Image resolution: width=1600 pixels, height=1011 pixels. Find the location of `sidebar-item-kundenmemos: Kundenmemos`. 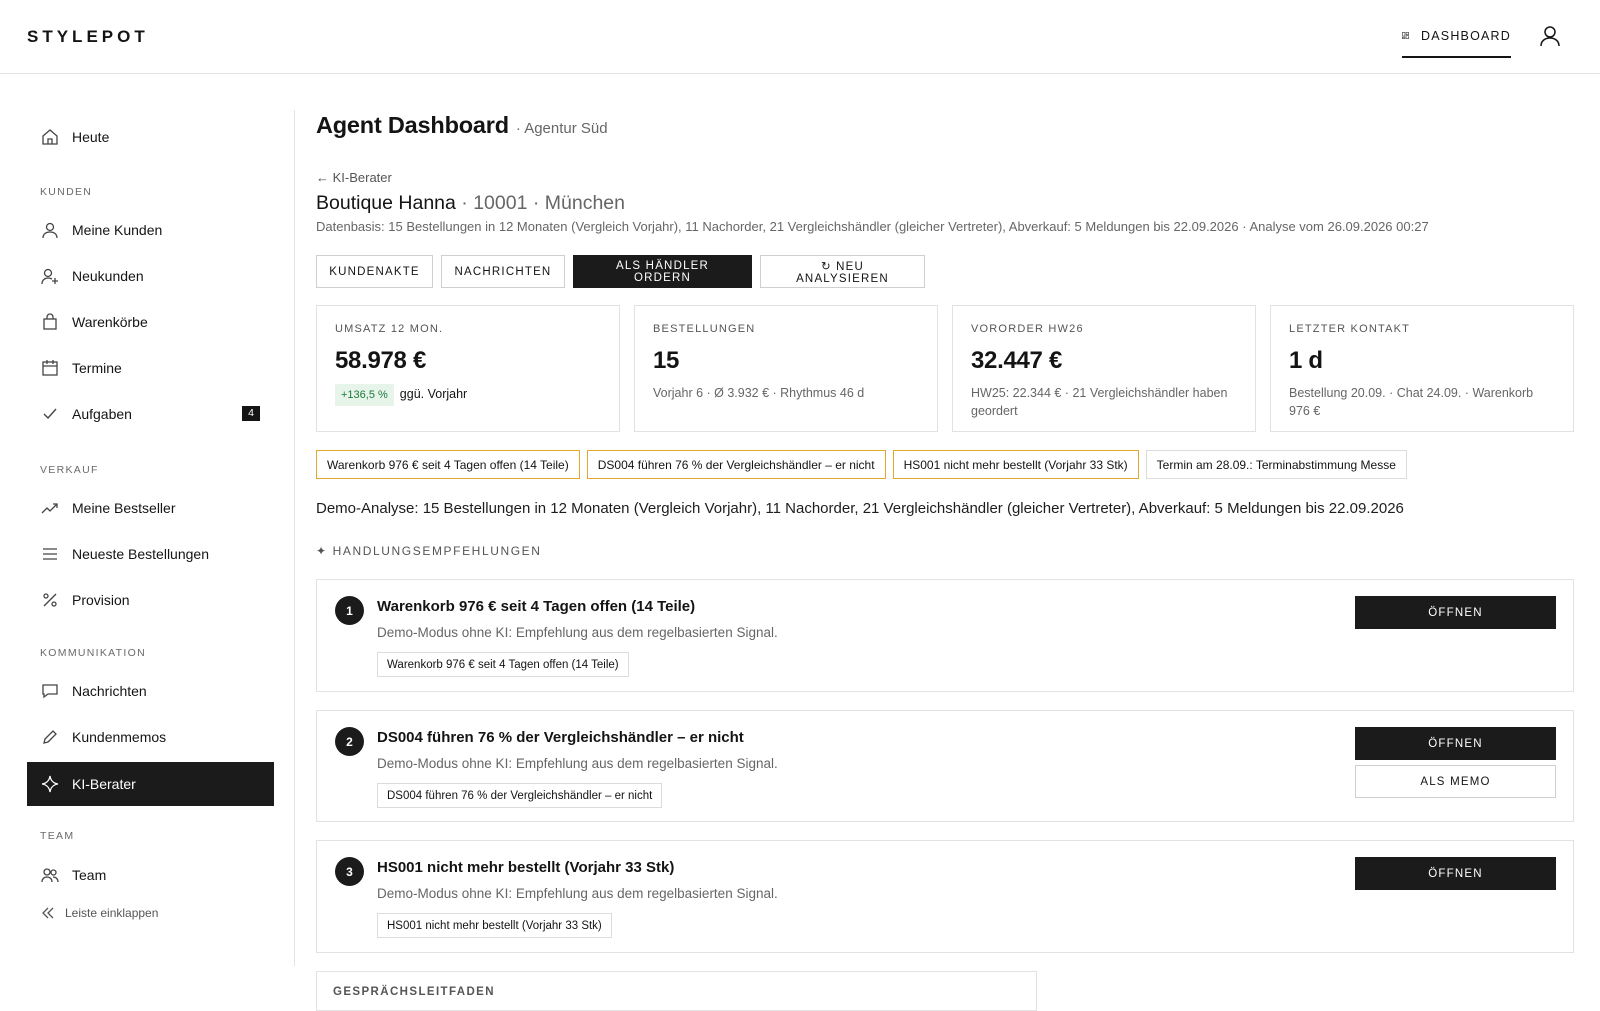

sidebar-item-kundenmemos: Kundenmemos is located at coordinates (150, 737).